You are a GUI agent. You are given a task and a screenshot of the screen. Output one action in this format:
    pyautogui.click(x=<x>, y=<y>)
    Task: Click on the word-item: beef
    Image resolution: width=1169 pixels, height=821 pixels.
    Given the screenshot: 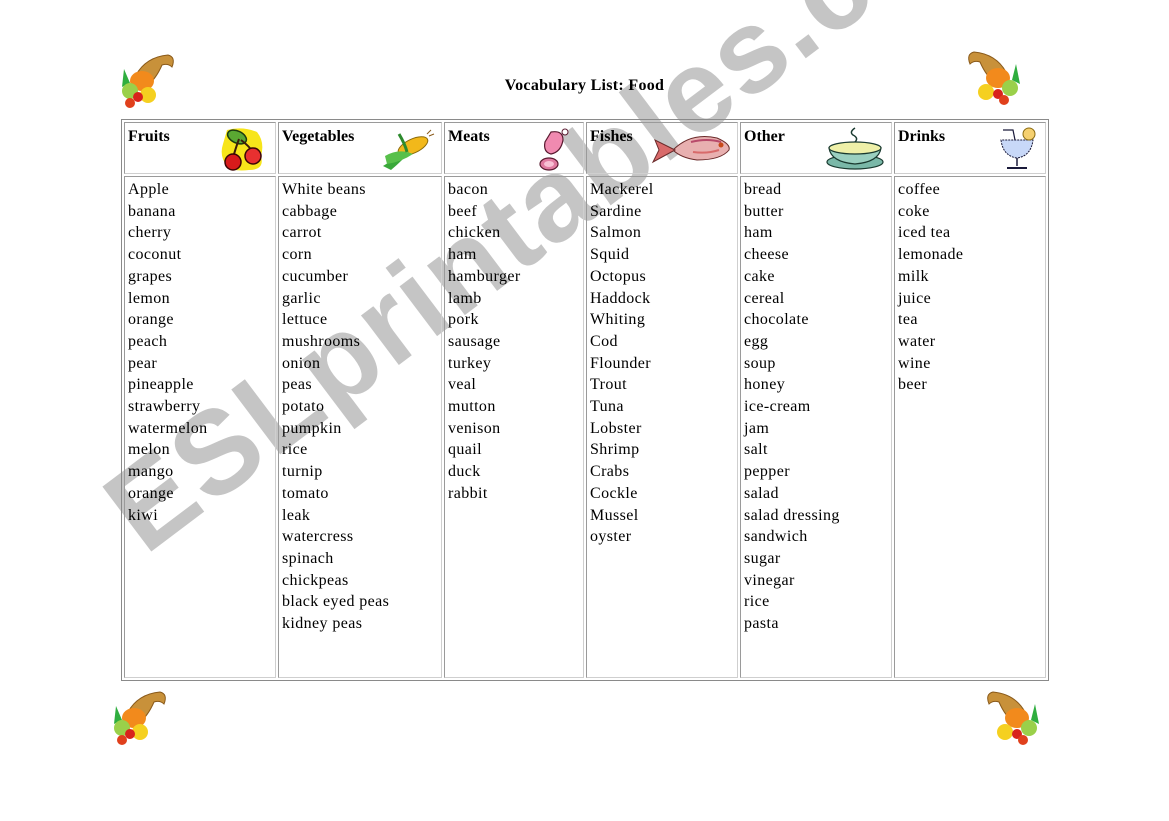 What is the action you would take?
    pyautogui.click(x=463, y=211)
    